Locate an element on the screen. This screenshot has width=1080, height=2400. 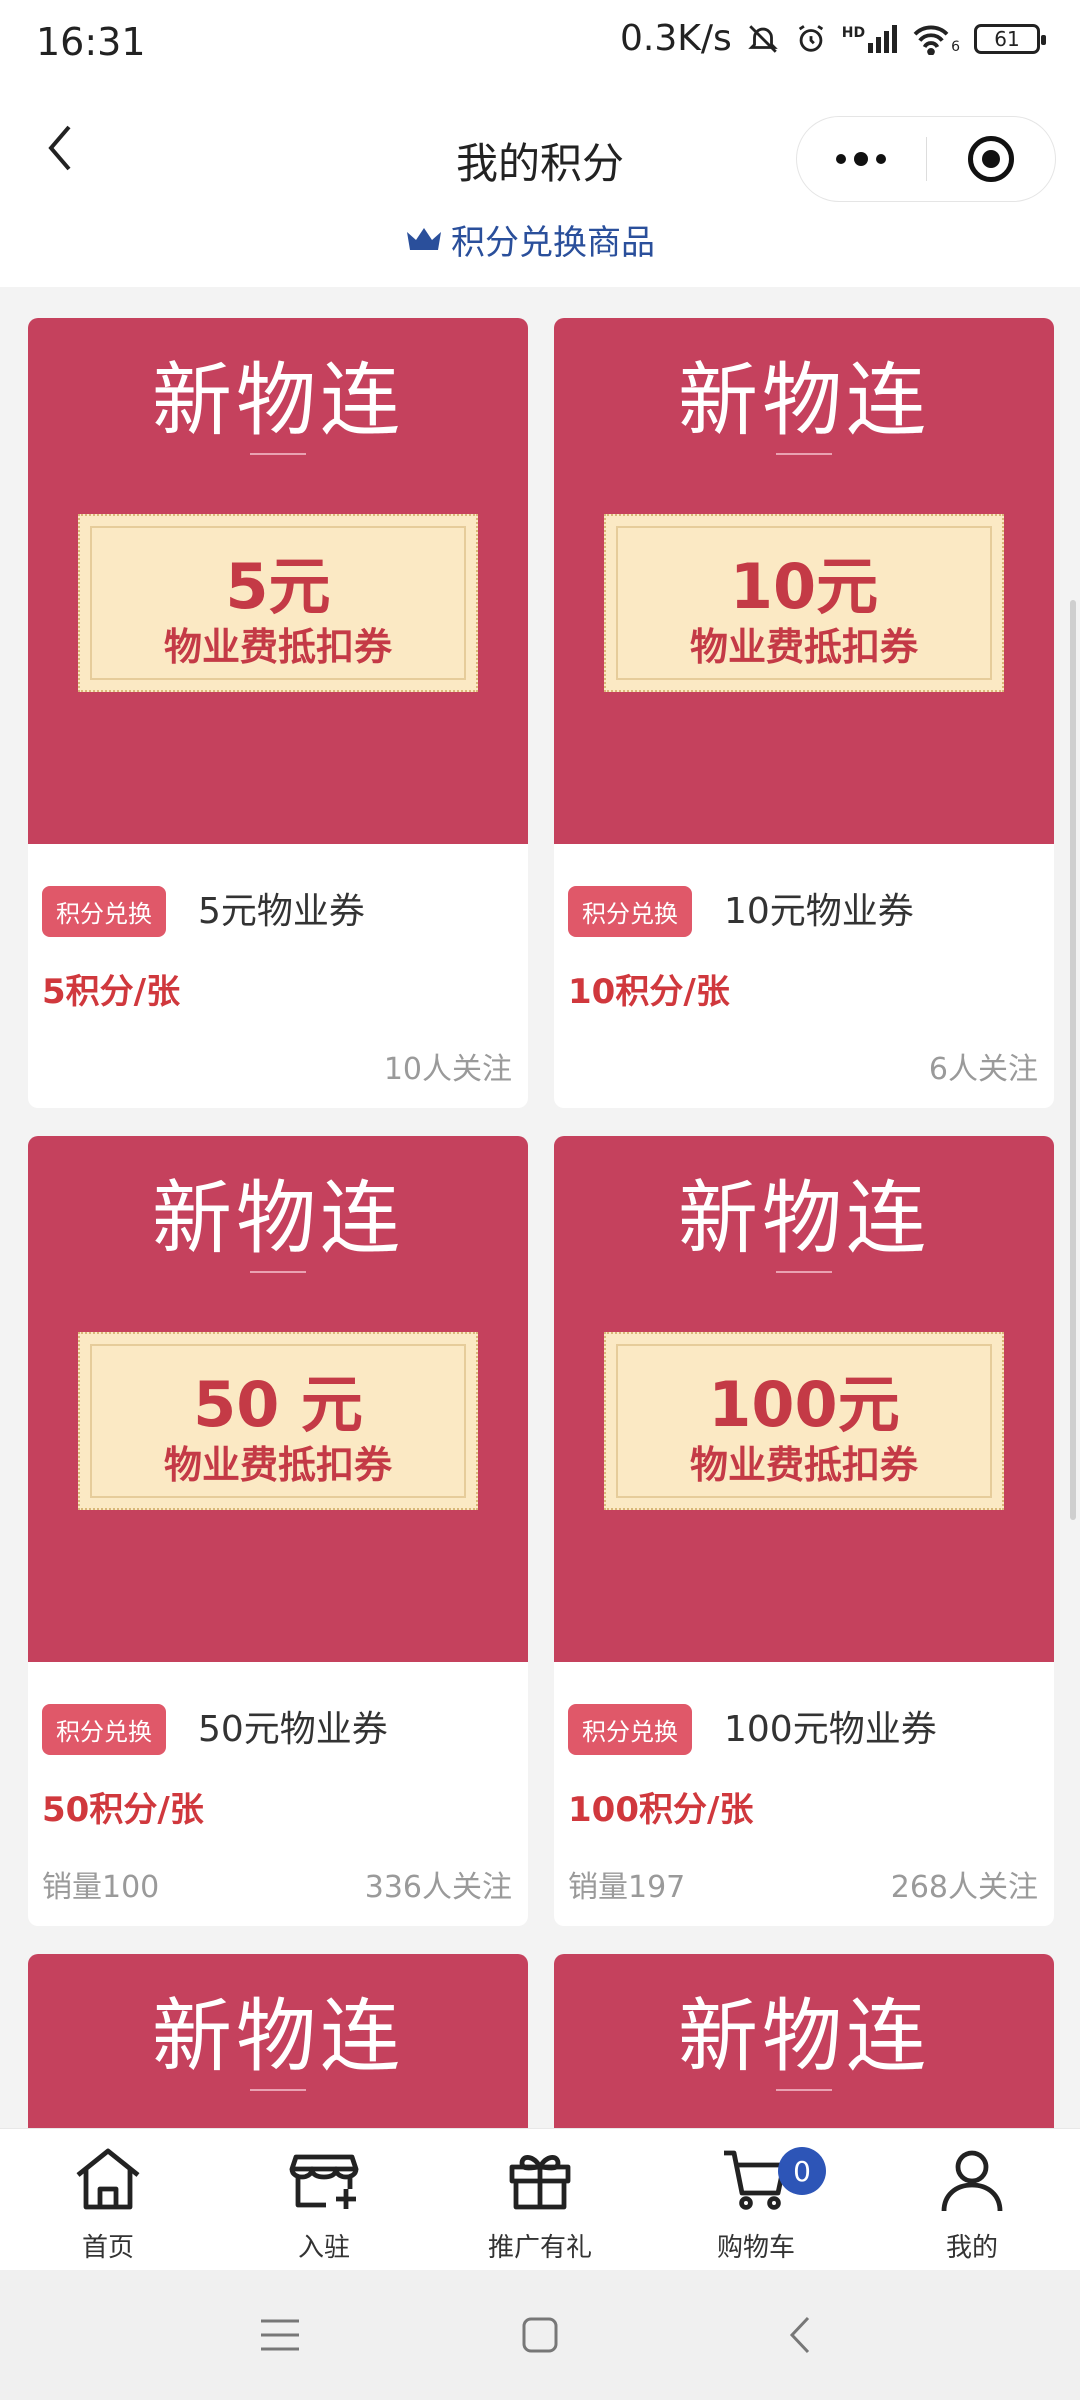
home-icon is located at coordinates (108, 2179).